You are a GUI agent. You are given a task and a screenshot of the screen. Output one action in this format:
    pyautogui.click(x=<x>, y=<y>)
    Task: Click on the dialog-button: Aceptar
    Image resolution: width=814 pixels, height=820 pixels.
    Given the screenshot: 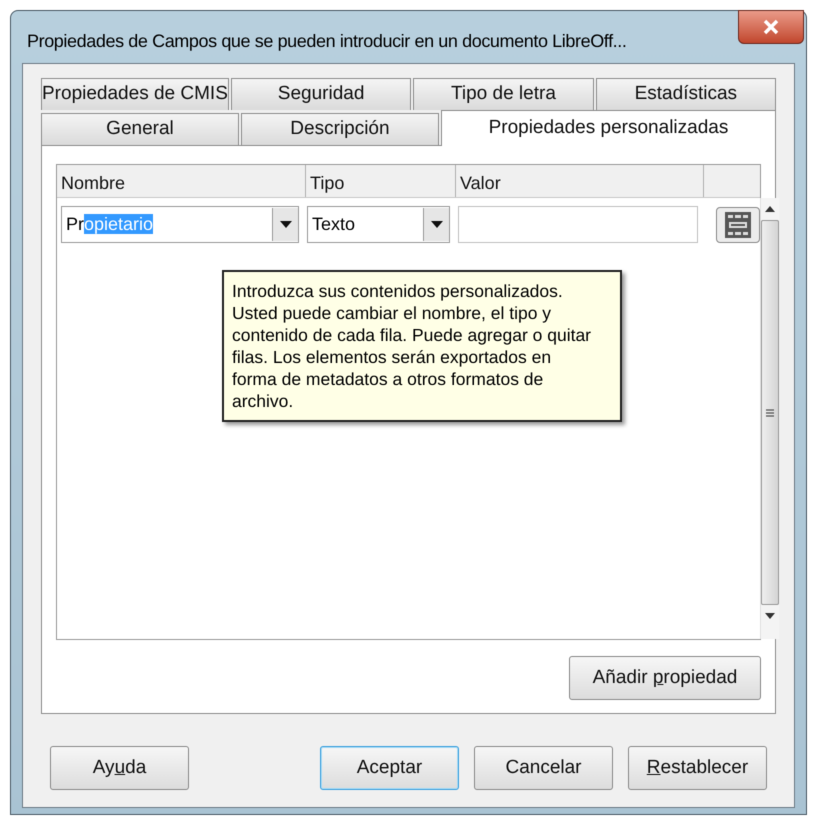 What is the action you would take?
    pyautogui.click(x=389, y=768)
    